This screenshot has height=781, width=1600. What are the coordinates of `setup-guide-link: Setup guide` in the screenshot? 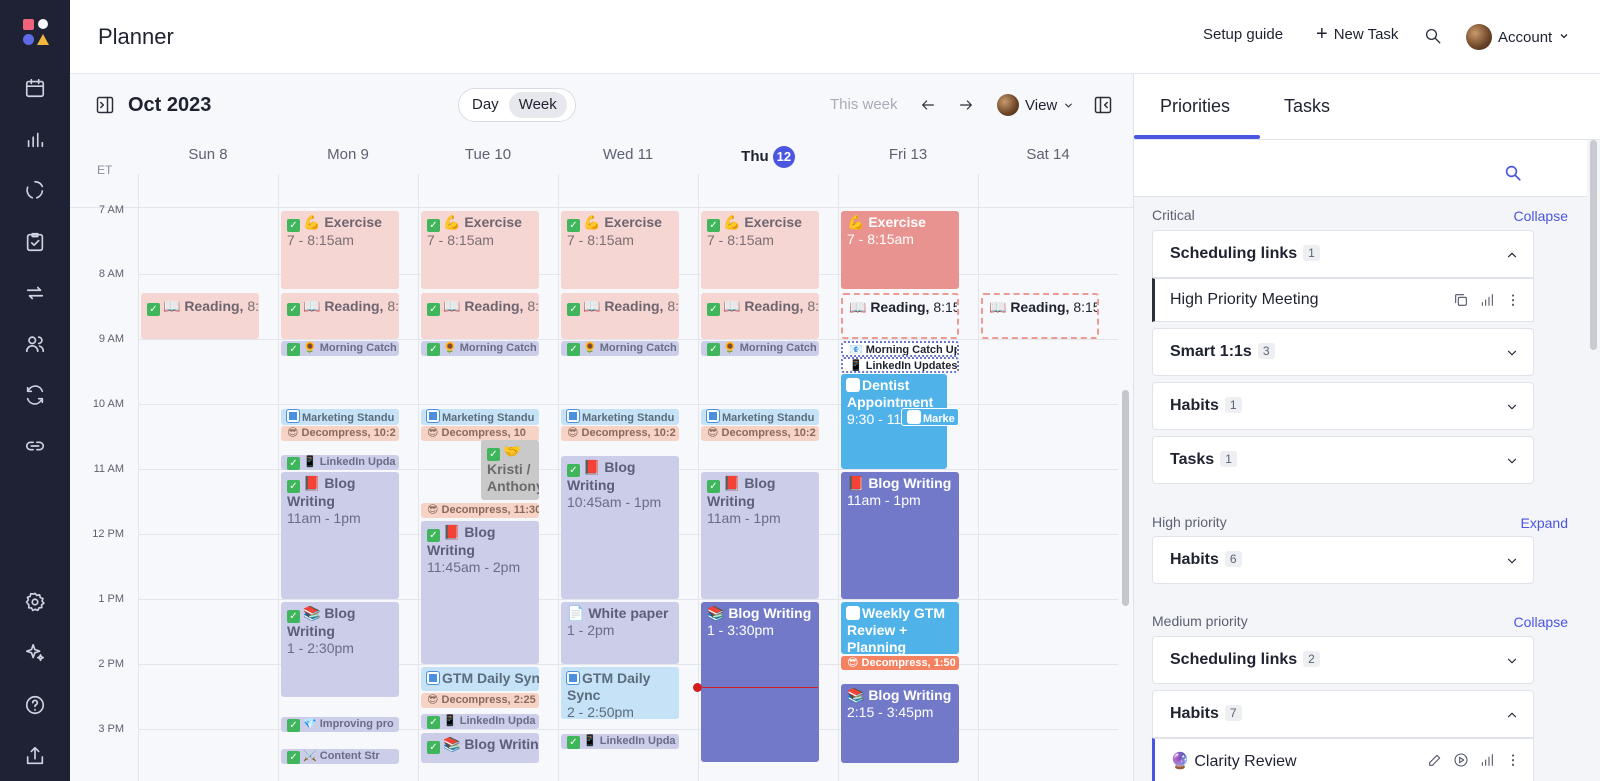 It's located at (1243, 34).